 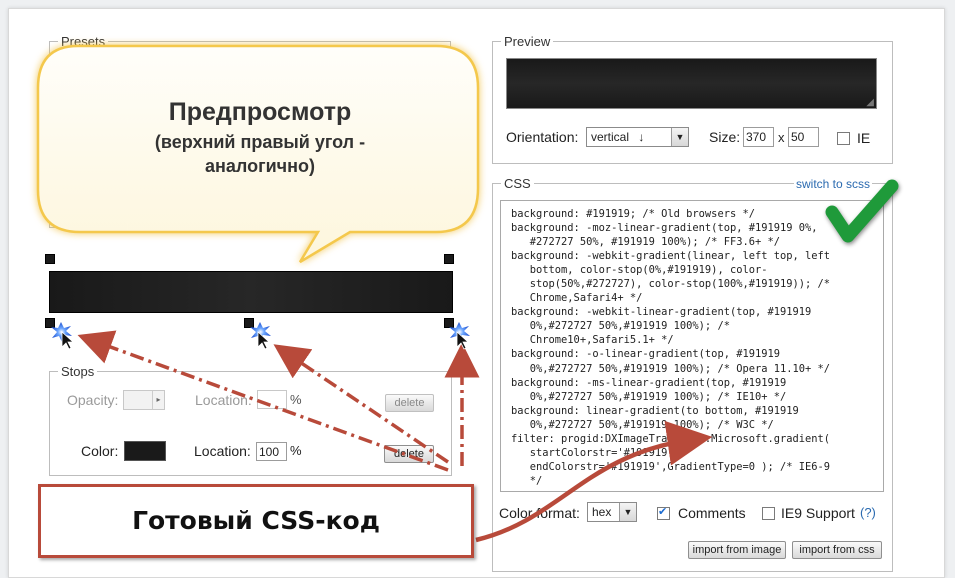 What do you see at coordinates (260, 166) in the screenshot?
I see `bubble-line-2: аналогично)` at bounding box center [260, 166].